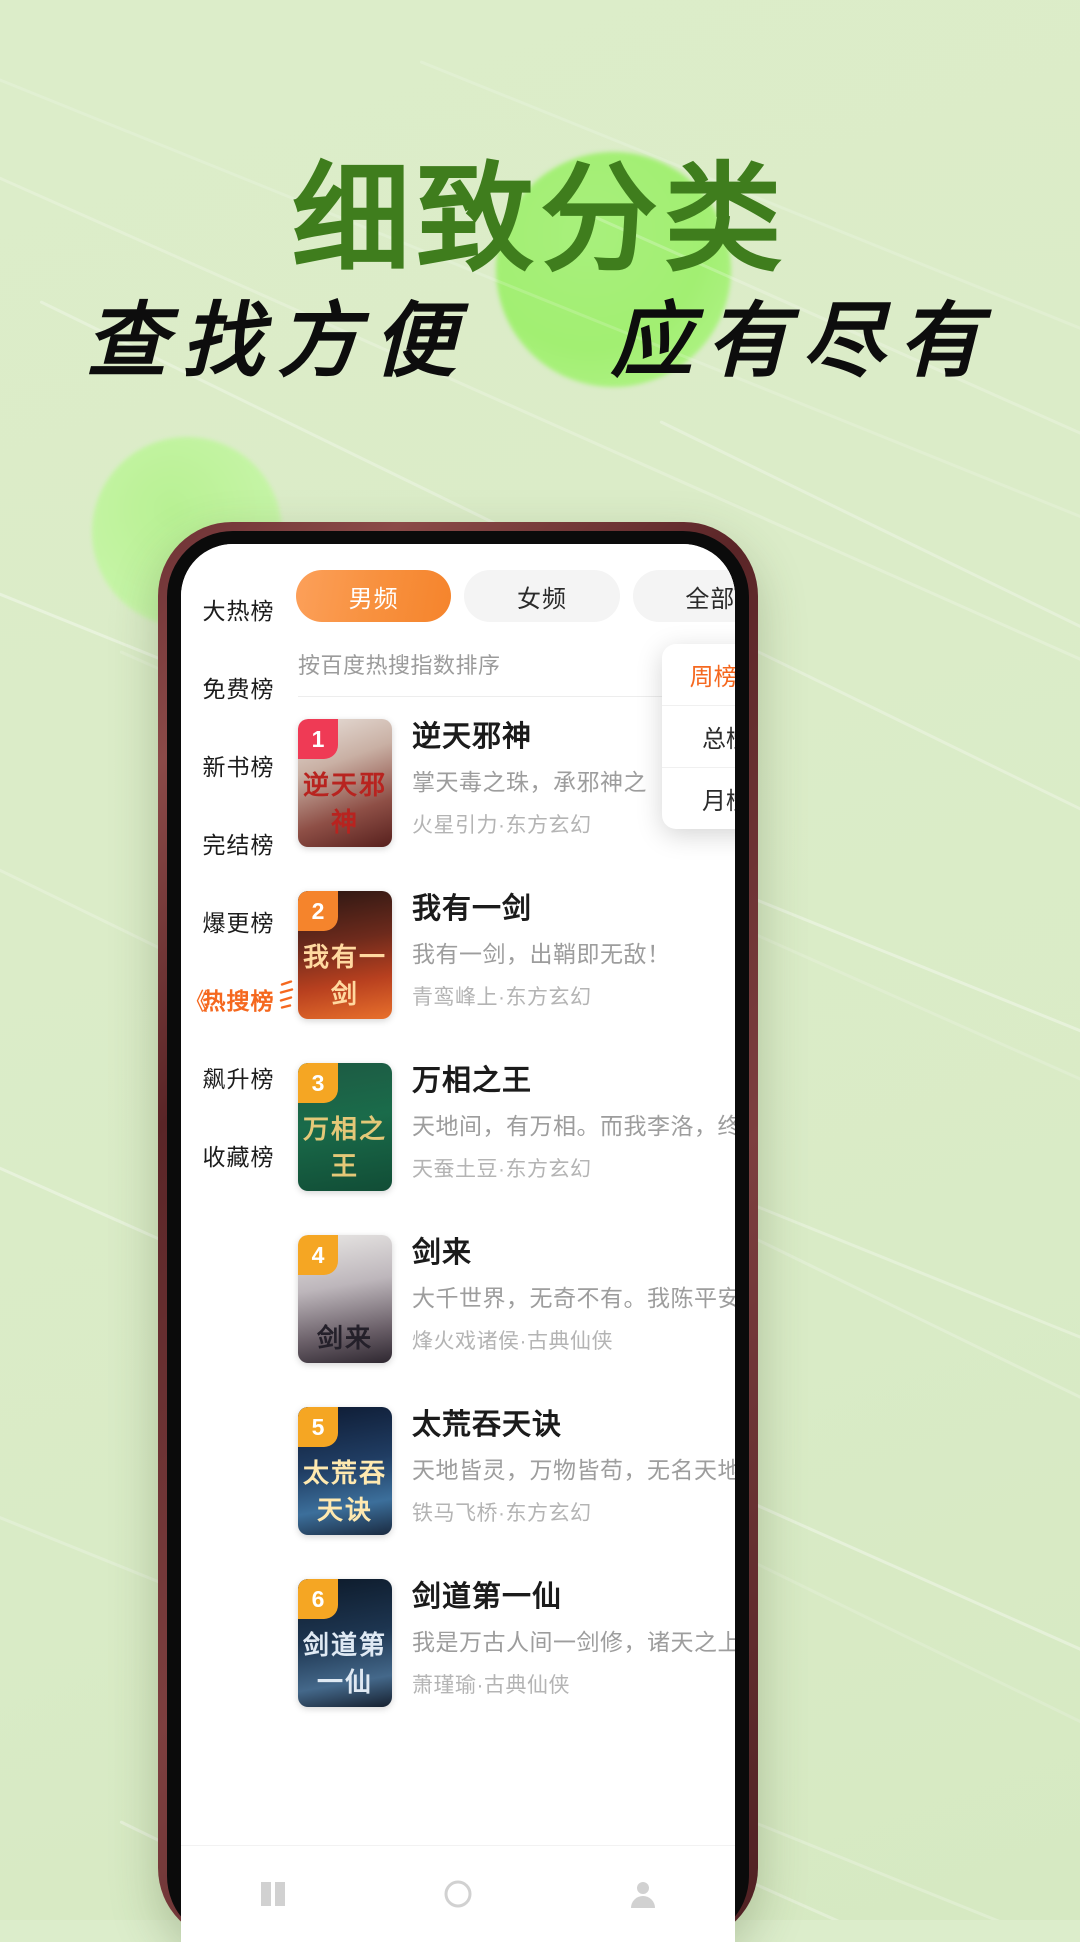 The height and width of the screenshot is (1942, 1080). I want to click on book-cover: 2 我有一剑, so click(345, 955).